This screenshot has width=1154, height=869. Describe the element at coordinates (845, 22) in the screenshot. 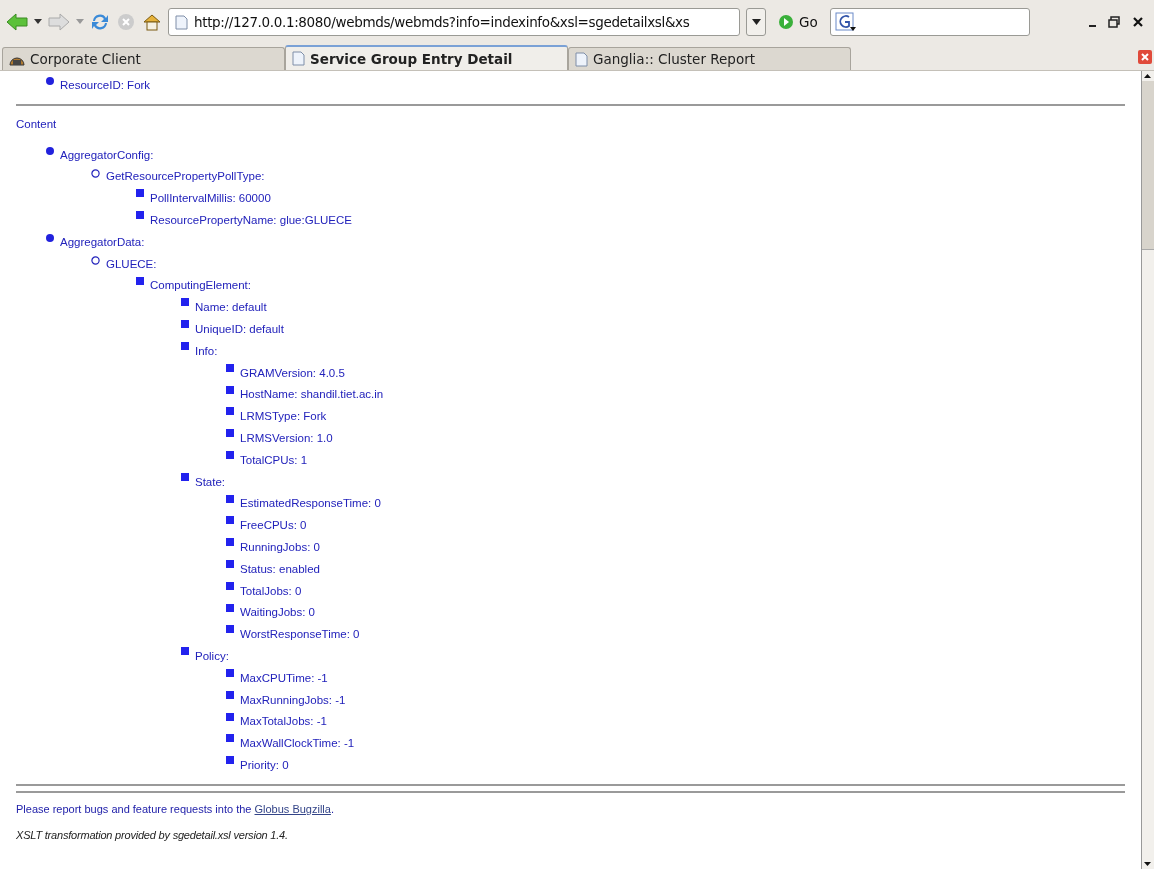

I see `search-engine-icon` at that location.